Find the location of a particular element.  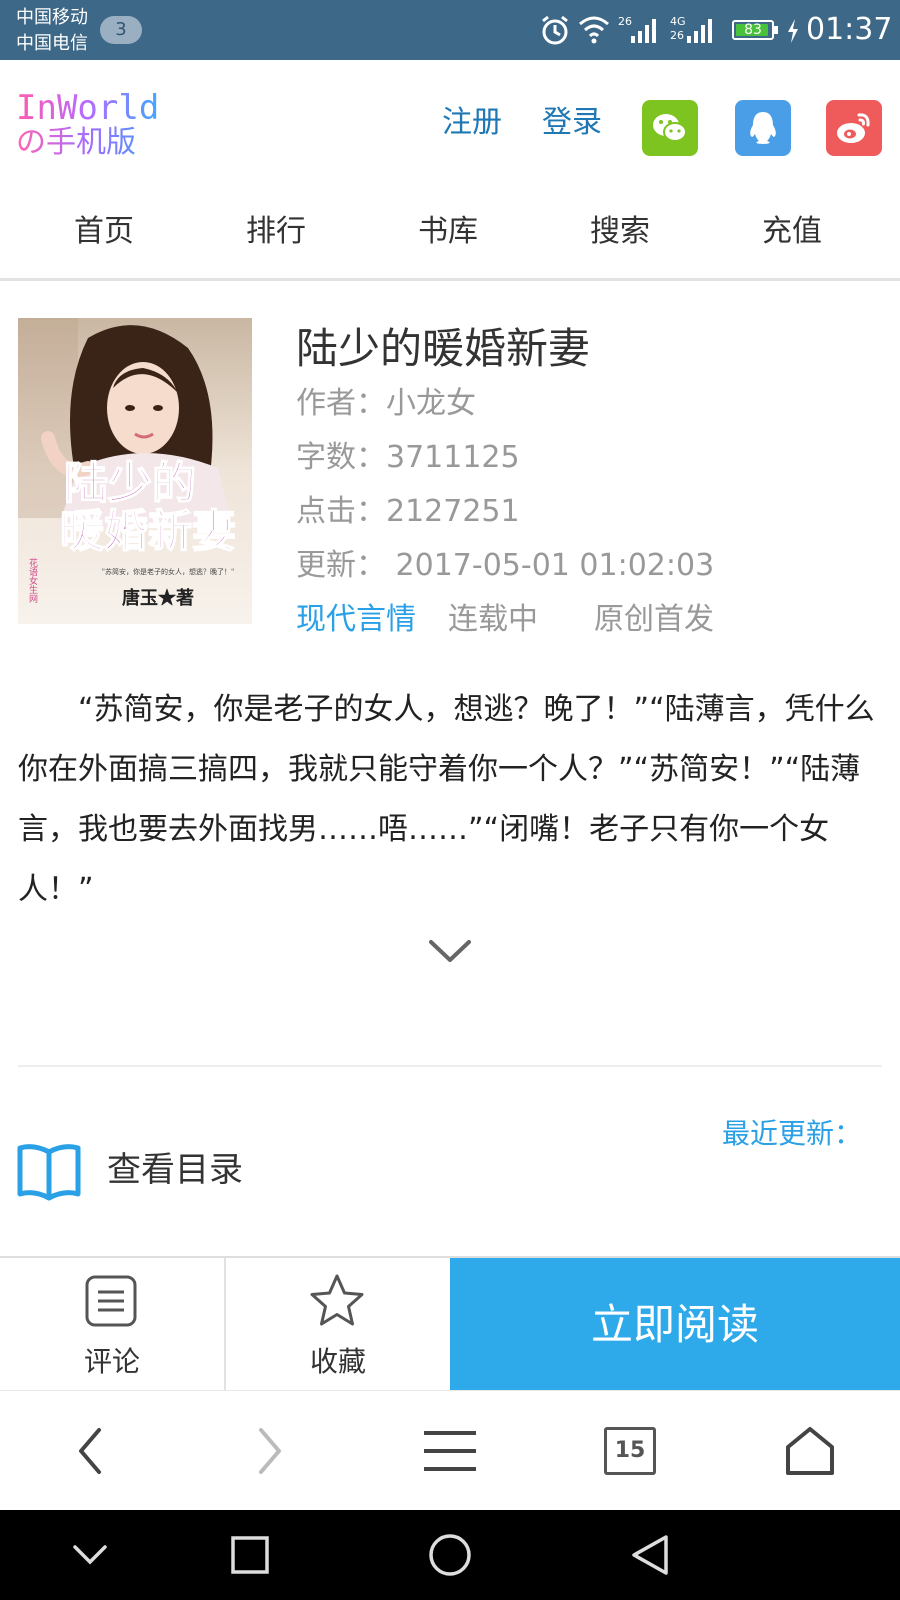

expand-intro-button is located at coordinates (450, 954).